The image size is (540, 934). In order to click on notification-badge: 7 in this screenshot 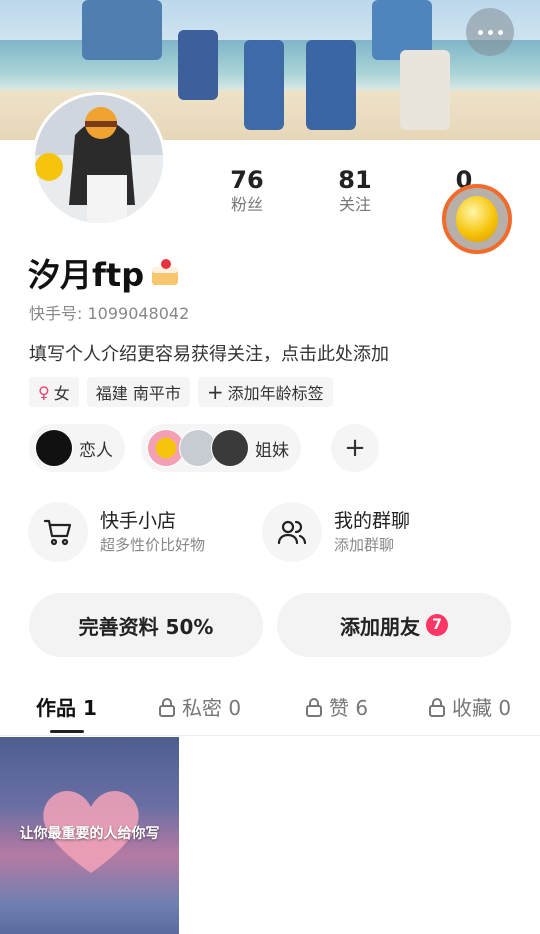, I will do `click(437, 625)`.